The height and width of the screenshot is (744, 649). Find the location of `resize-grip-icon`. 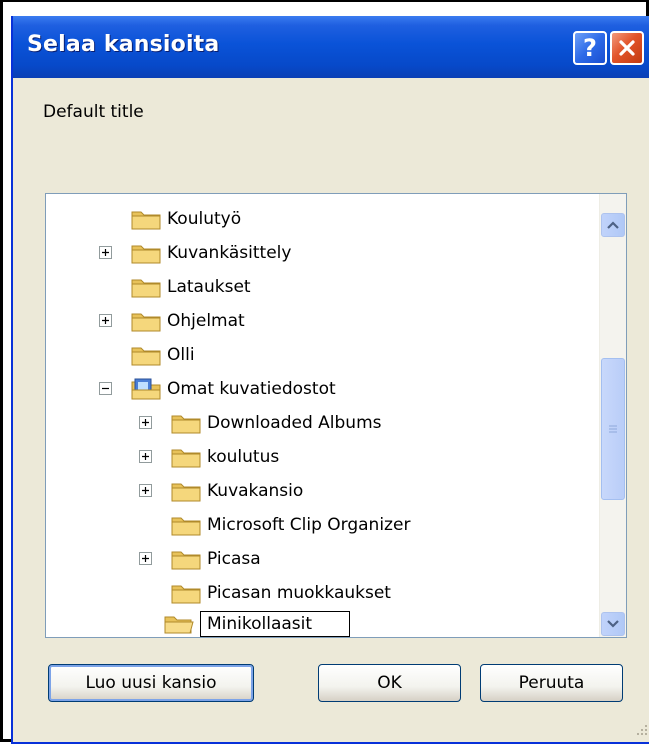

resize-grip-icon is located at coordinates (641, 731).